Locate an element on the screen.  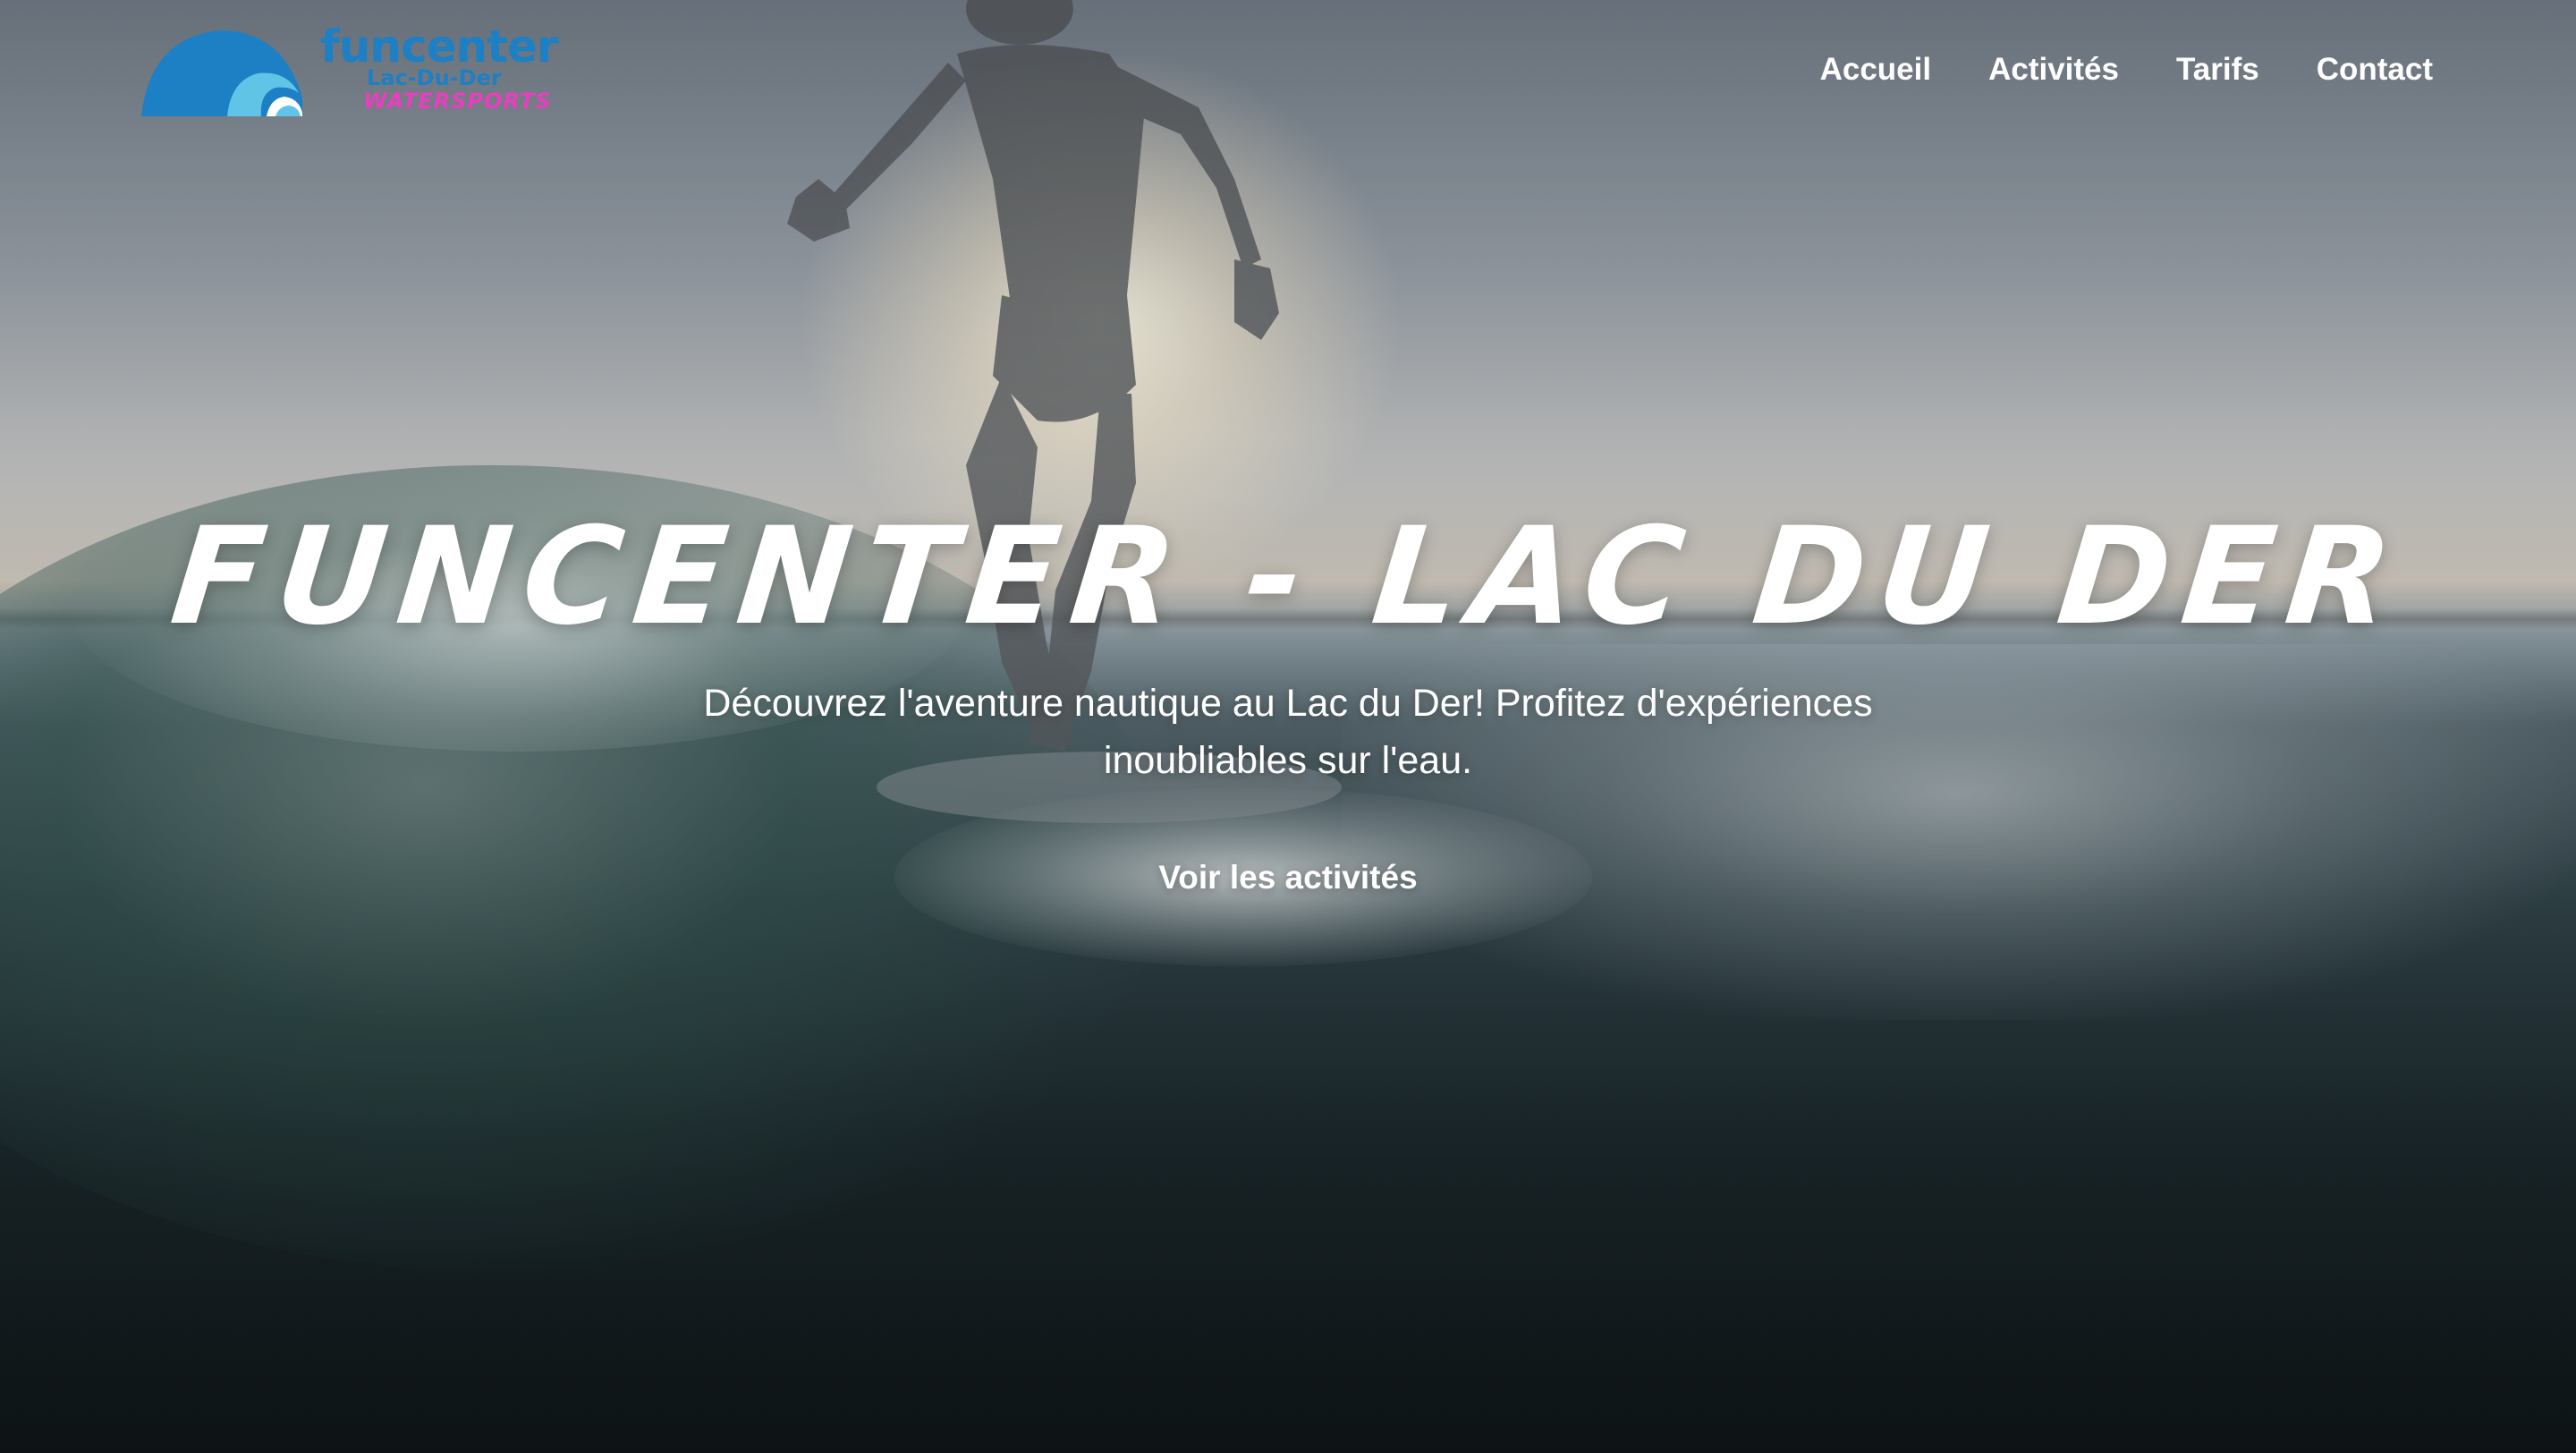
nav-item-activites: Activités is located at coordinates (2053, 69).